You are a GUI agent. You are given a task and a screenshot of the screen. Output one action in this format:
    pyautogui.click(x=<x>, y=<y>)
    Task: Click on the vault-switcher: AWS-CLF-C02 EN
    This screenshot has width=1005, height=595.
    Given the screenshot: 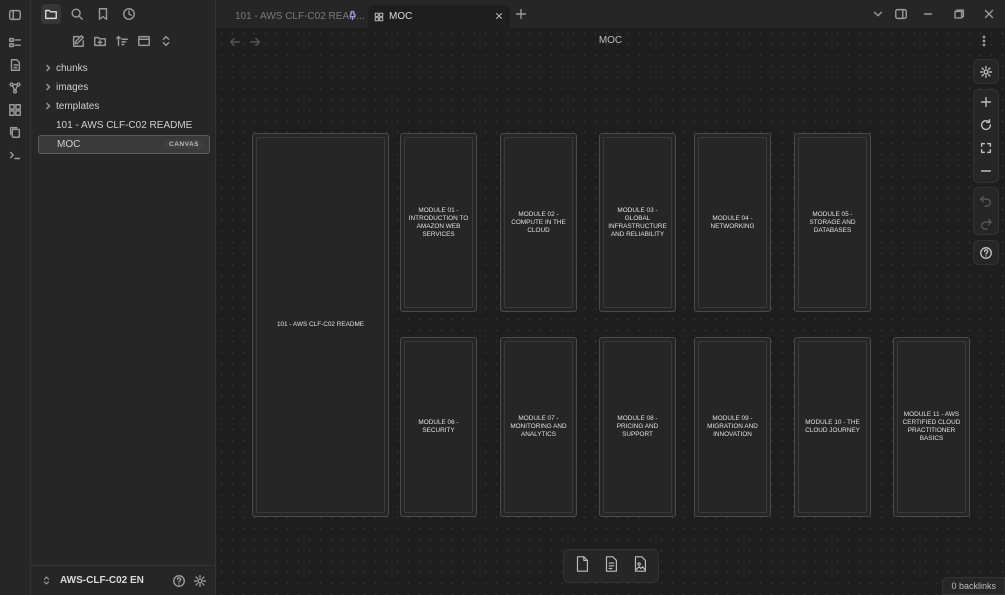 What is the action you would take?
    pyautogui.click(x=123, y=580)
    